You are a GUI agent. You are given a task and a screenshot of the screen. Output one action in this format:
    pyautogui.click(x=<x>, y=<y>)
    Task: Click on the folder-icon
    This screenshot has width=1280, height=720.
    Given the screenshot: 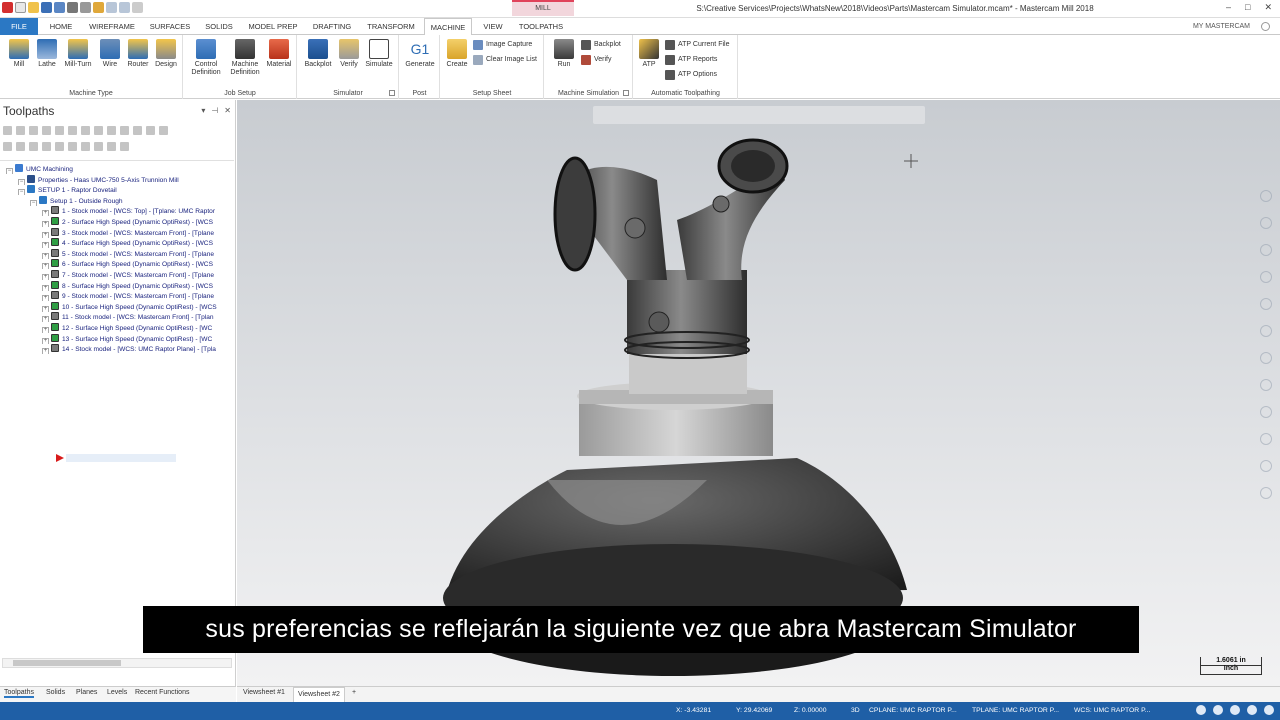 What is the action you would take?
    pyautogui.click(x=98, y=7)
    